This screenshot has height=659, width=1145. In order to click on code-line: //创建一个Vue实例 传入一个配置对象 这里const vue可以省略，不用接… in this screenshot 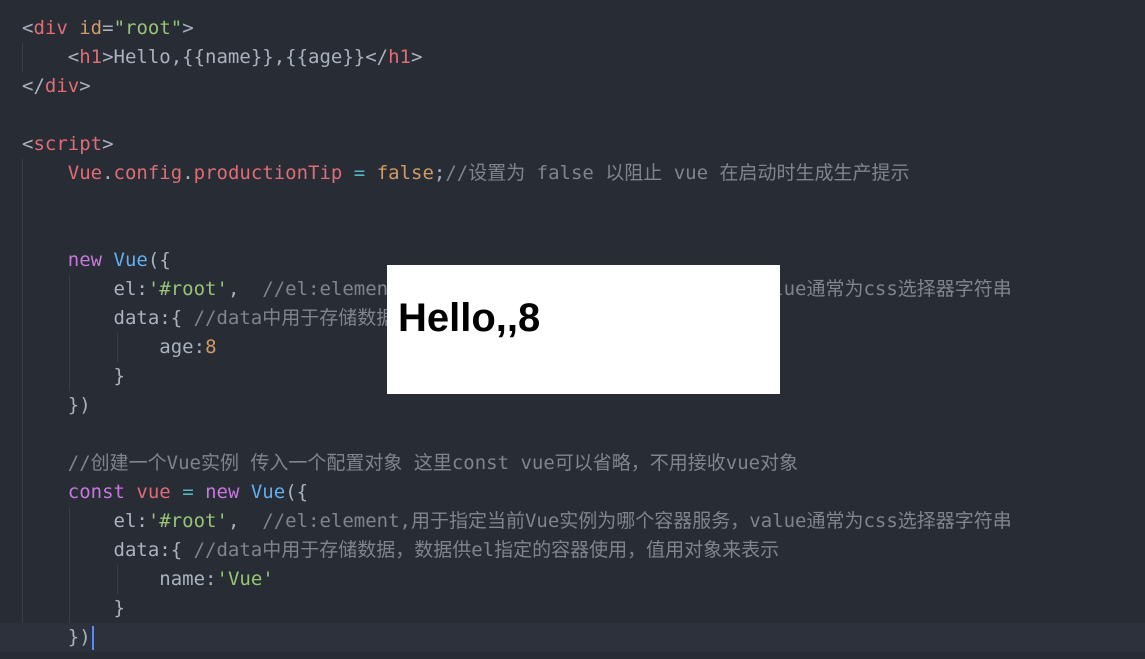, I will do `click(572, 463)`.